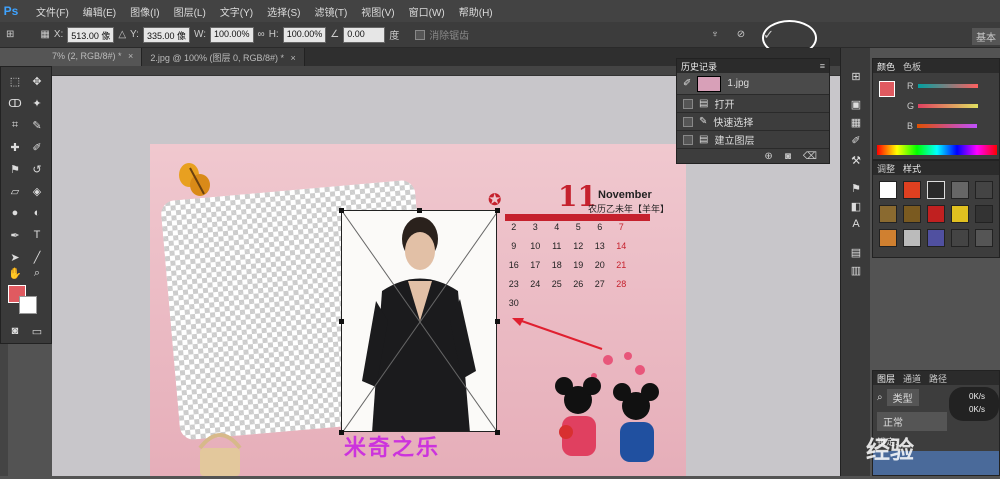 The image size is (1000, 479). What do you see at coordinates (37, 147) in the screenshot?
I see `brush-tool-icon: ✐` at bounding box center [37, 147].